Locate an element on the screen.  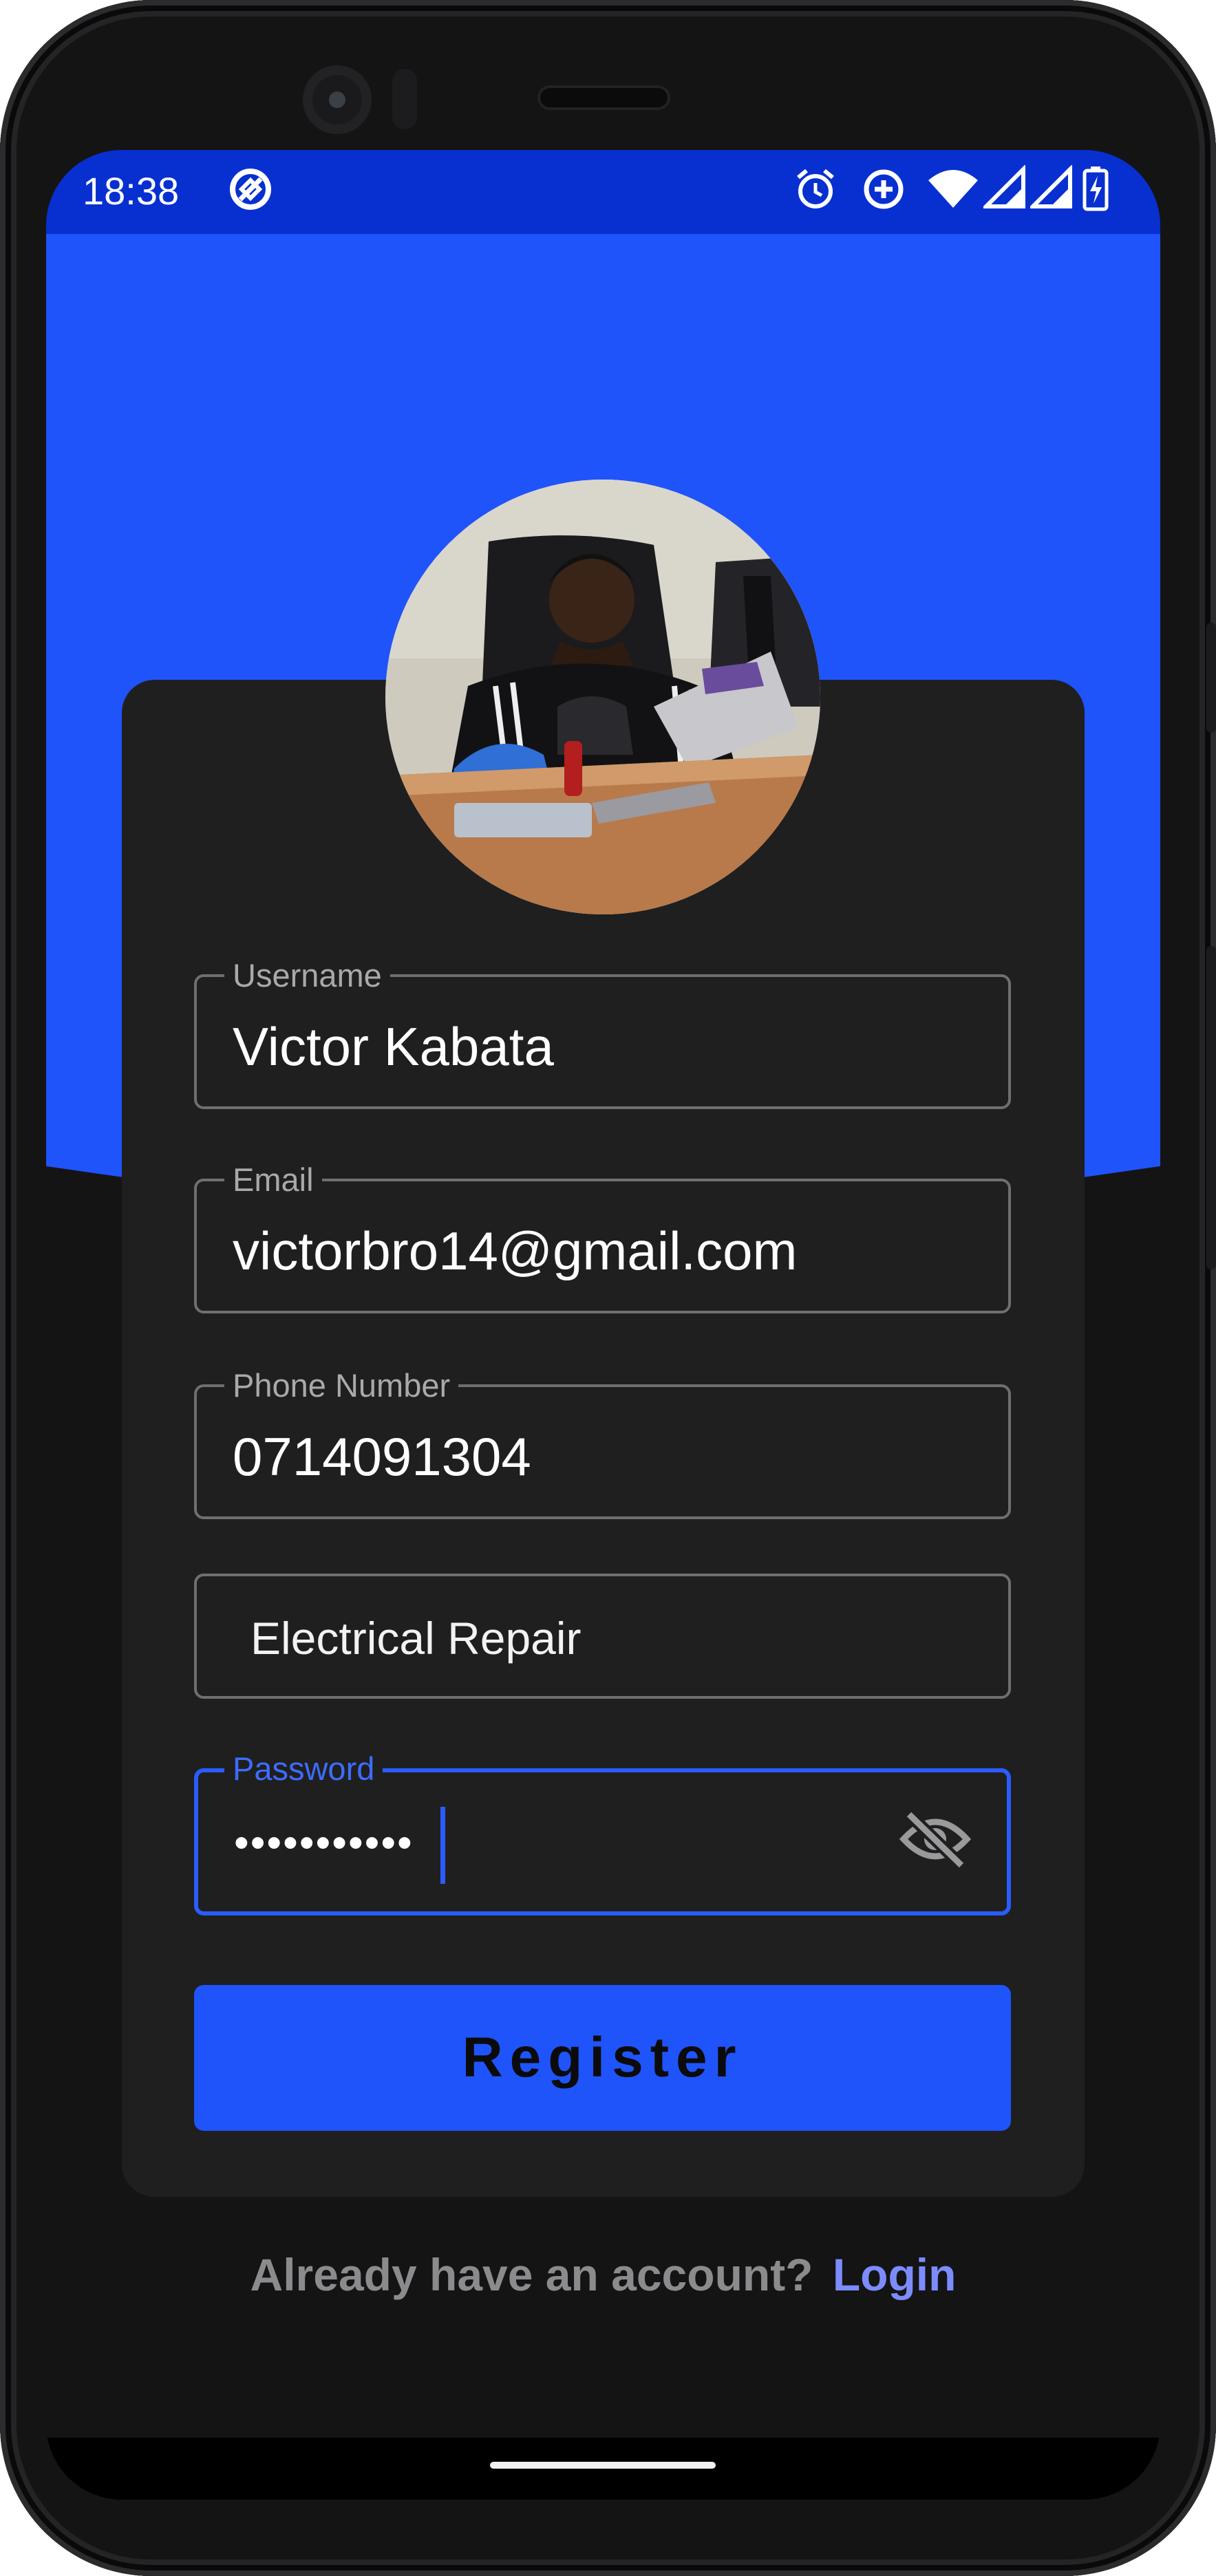
status-time: 18:38 is located at coordinates (131, 191).